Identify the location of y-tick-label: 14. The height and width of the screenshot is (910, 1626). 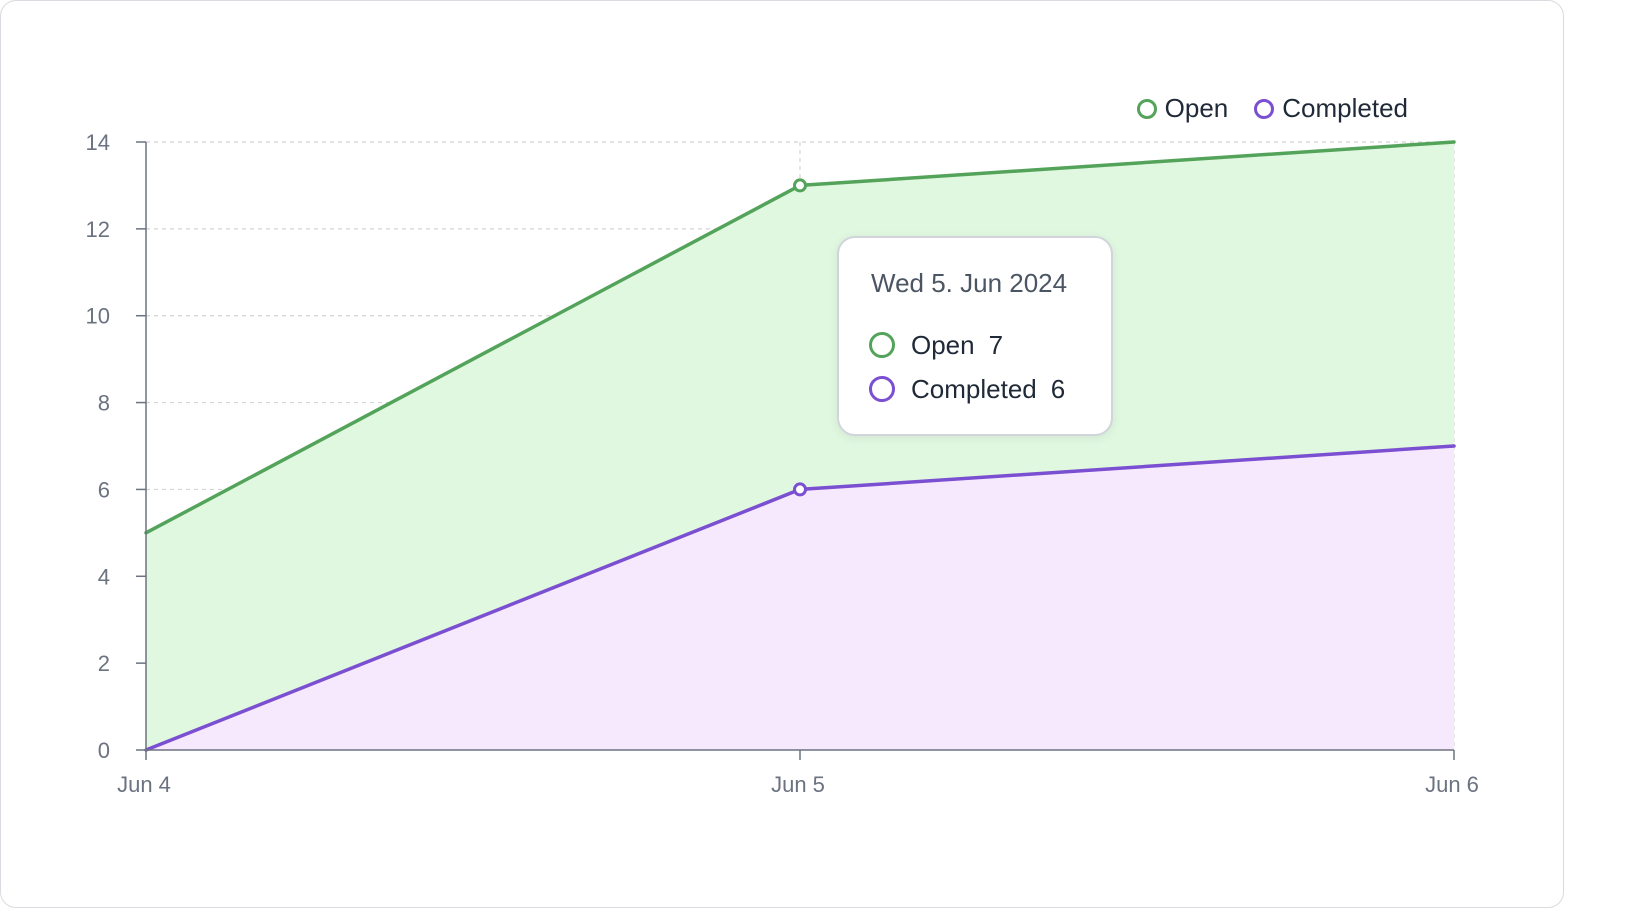
(98, 142).